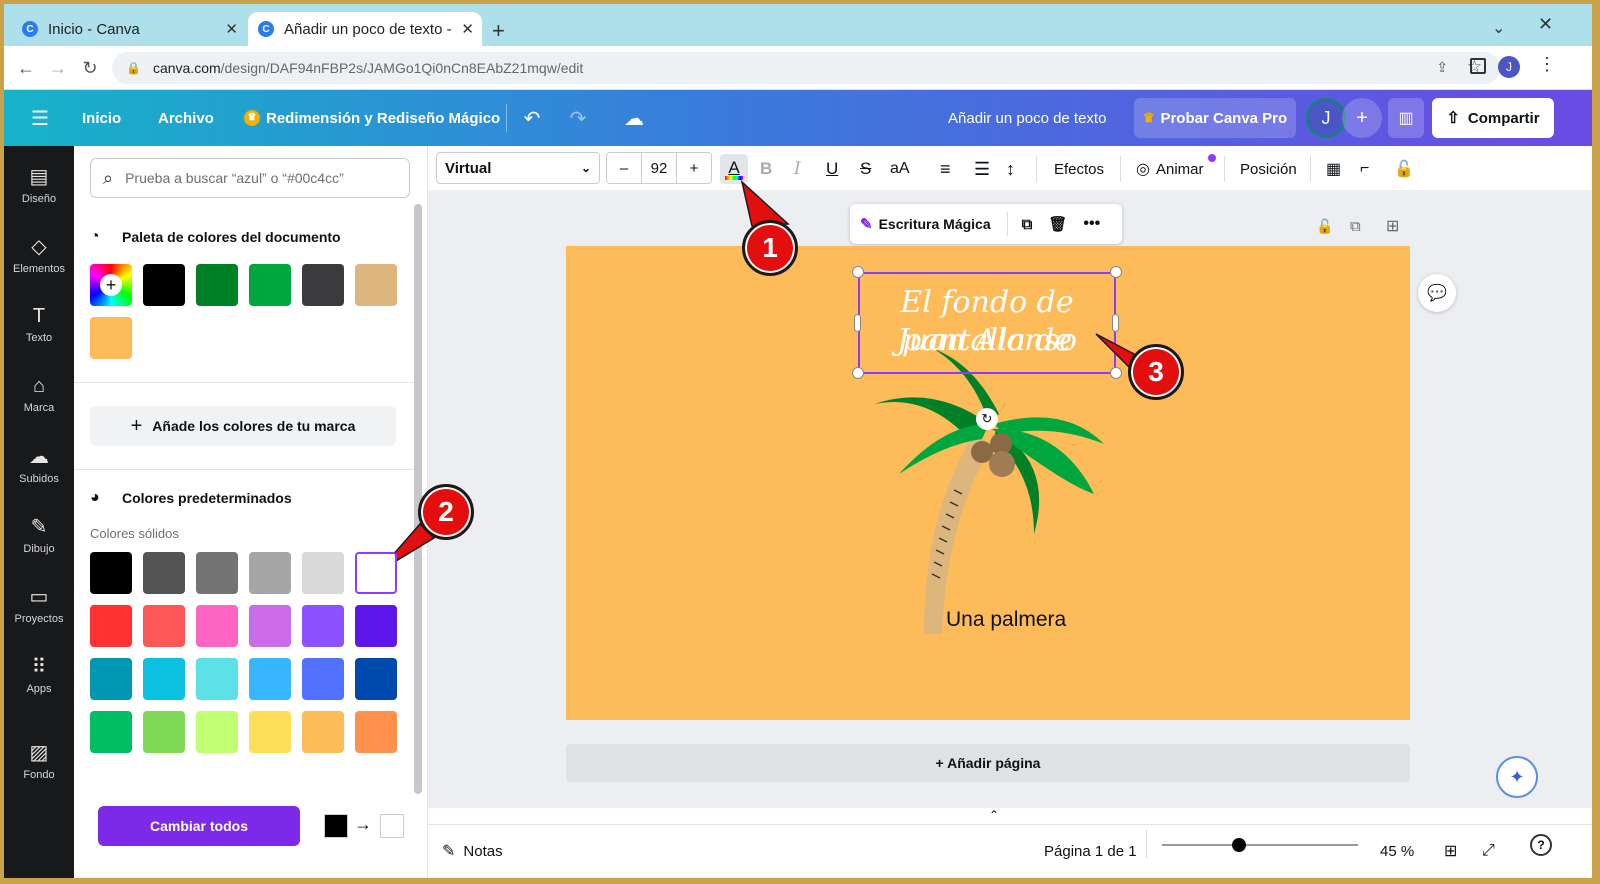 Image resolution: width=1600 pixels, height=884 pixels. Describe the element at coordinates (446, 512) in the screenshot. I see `annotation-badge-2: 2` at that location.